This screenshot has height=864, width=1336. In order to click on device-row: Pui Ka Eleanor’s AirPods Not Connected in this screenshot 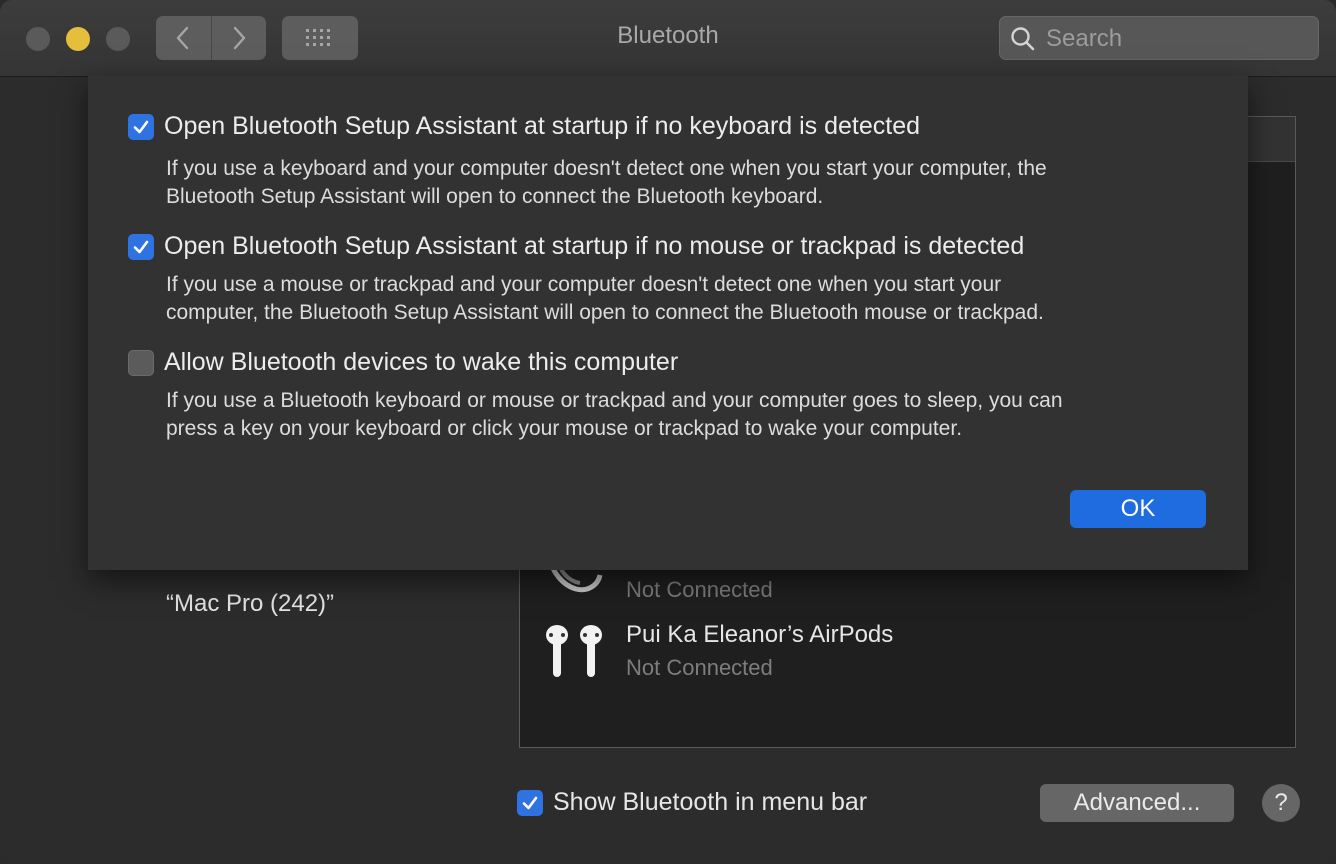, I will do `click(907, 663)`.